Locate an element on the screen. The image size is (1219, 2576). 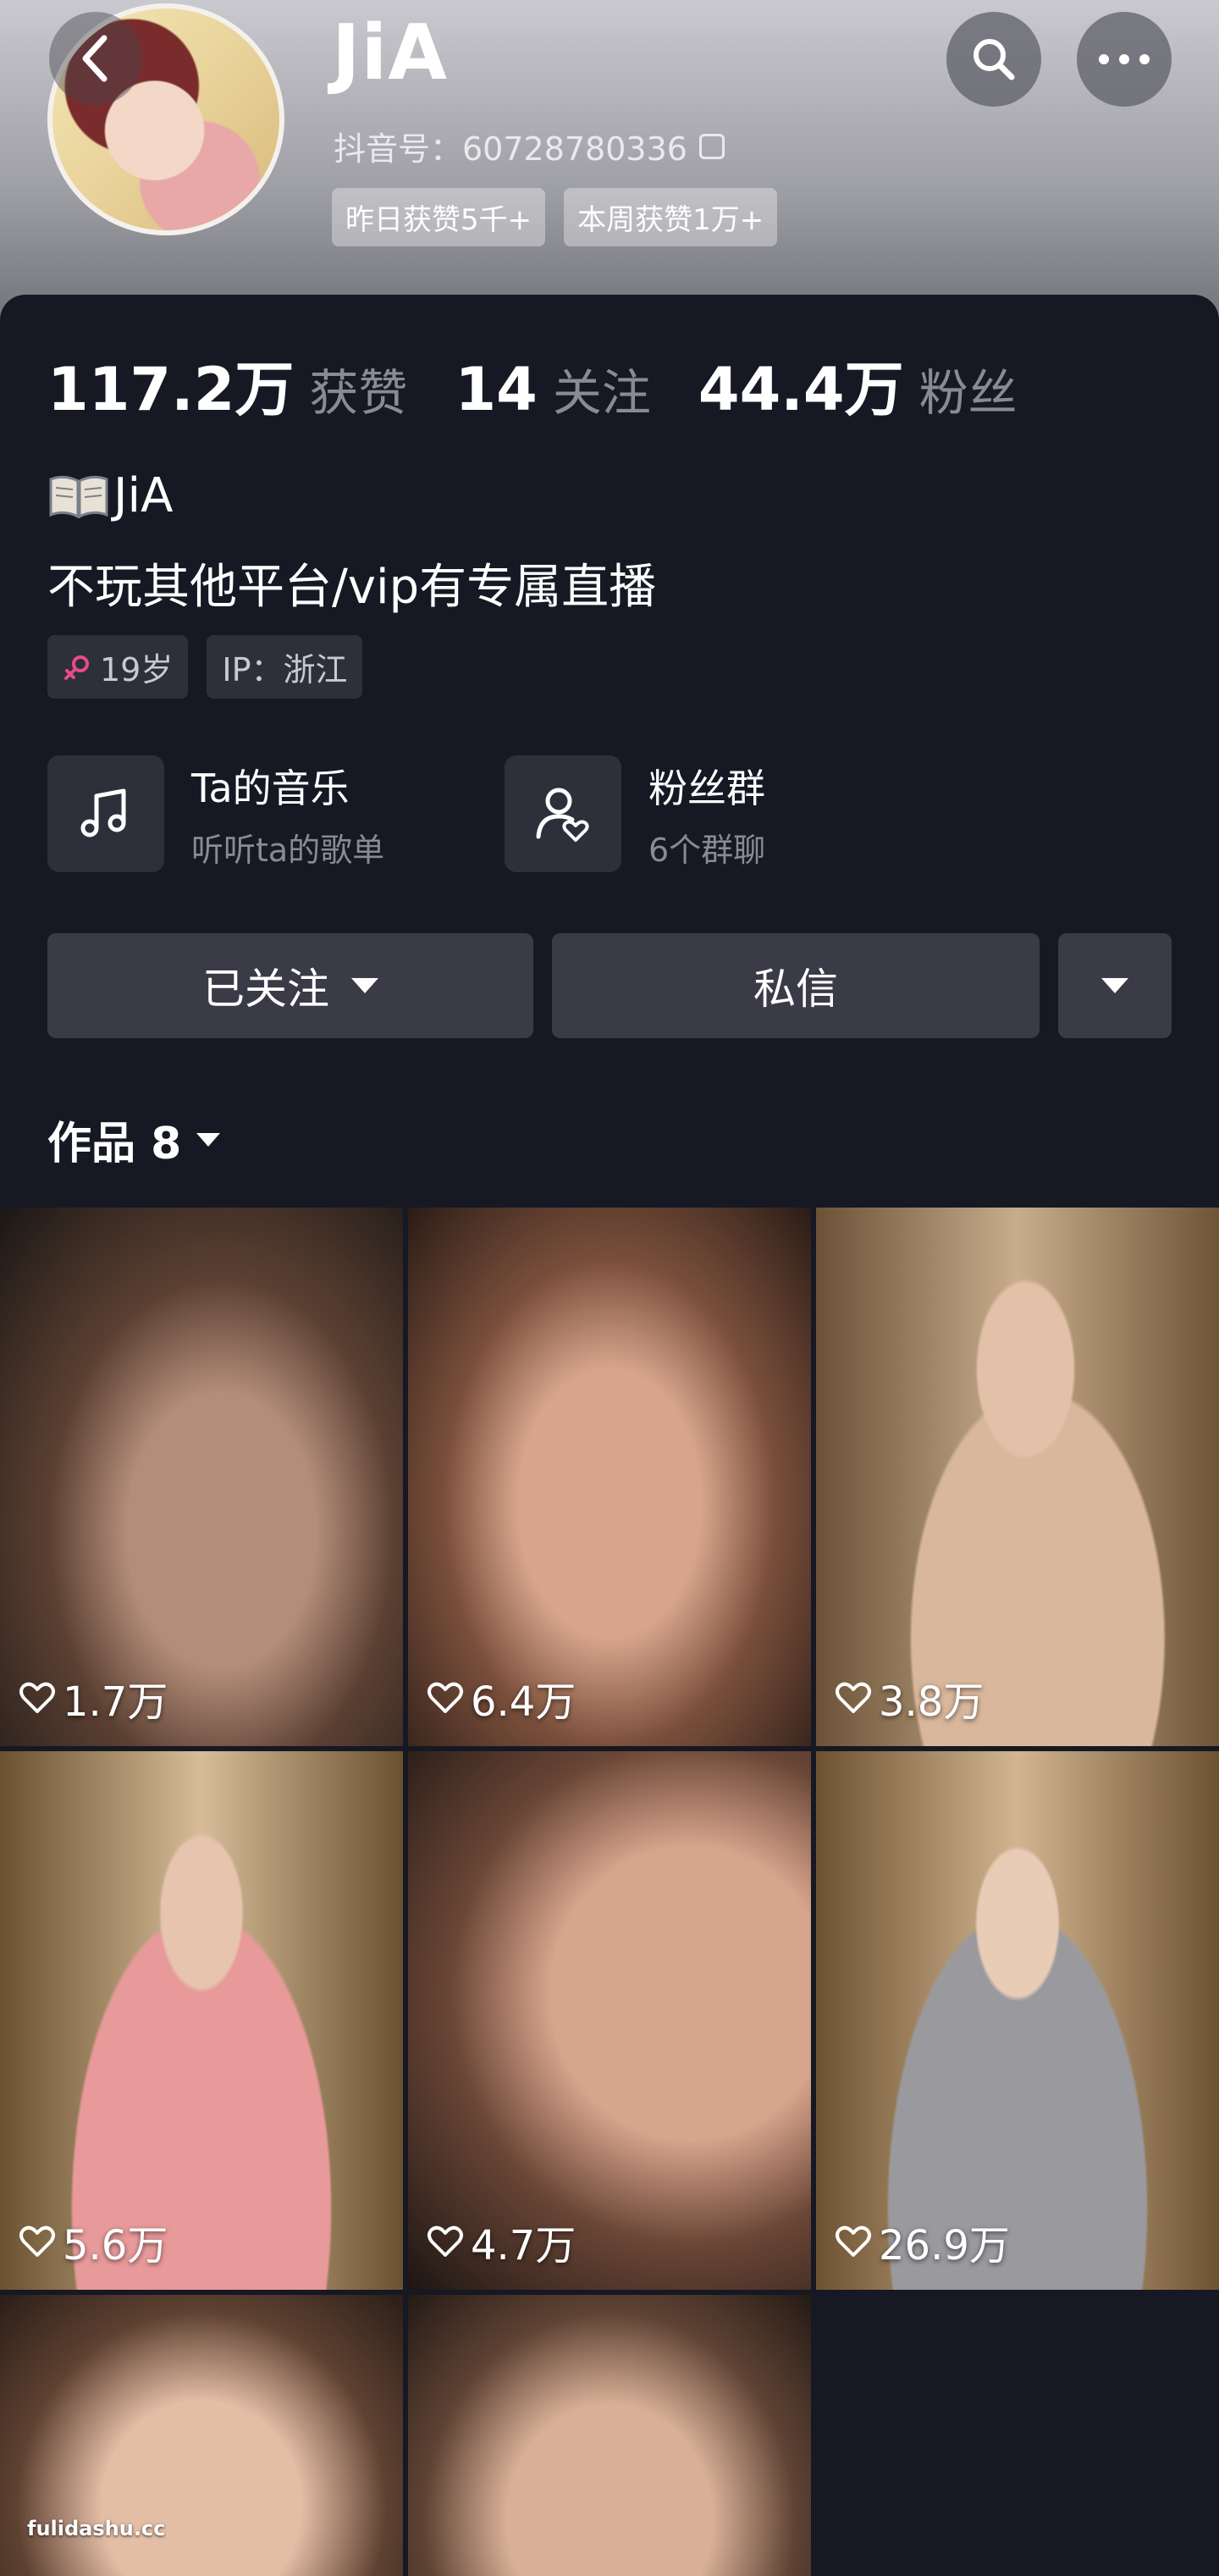
tags-row: 19岁 IP：浙江 is located at coordinates (205, 667).